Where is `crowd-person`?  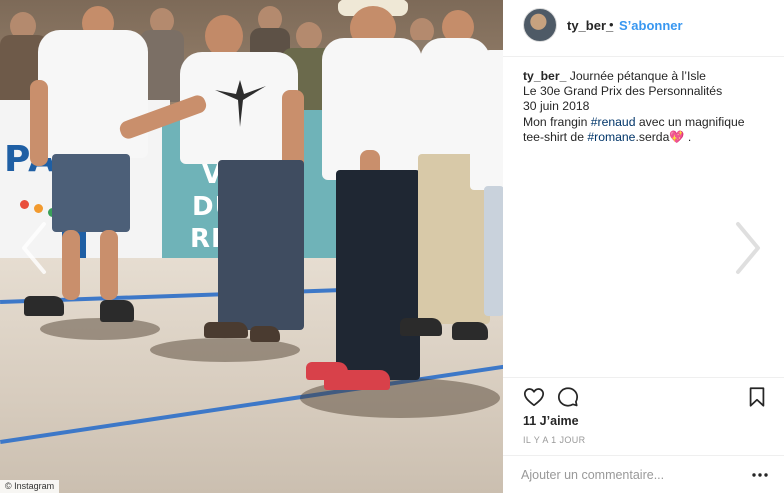 crowd-person is located at coordinates (309, 36).